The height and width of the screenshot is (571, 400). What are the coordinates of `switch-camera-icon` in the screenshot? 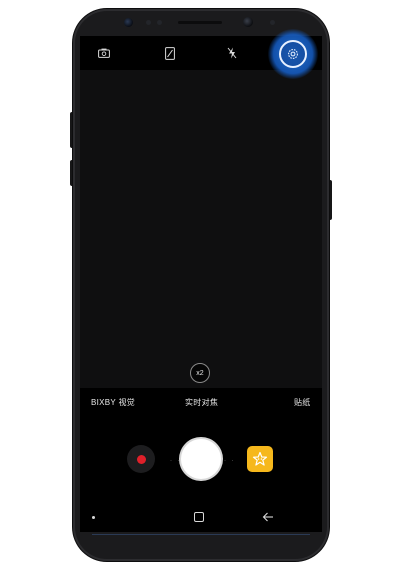 It's located at (104, 53).